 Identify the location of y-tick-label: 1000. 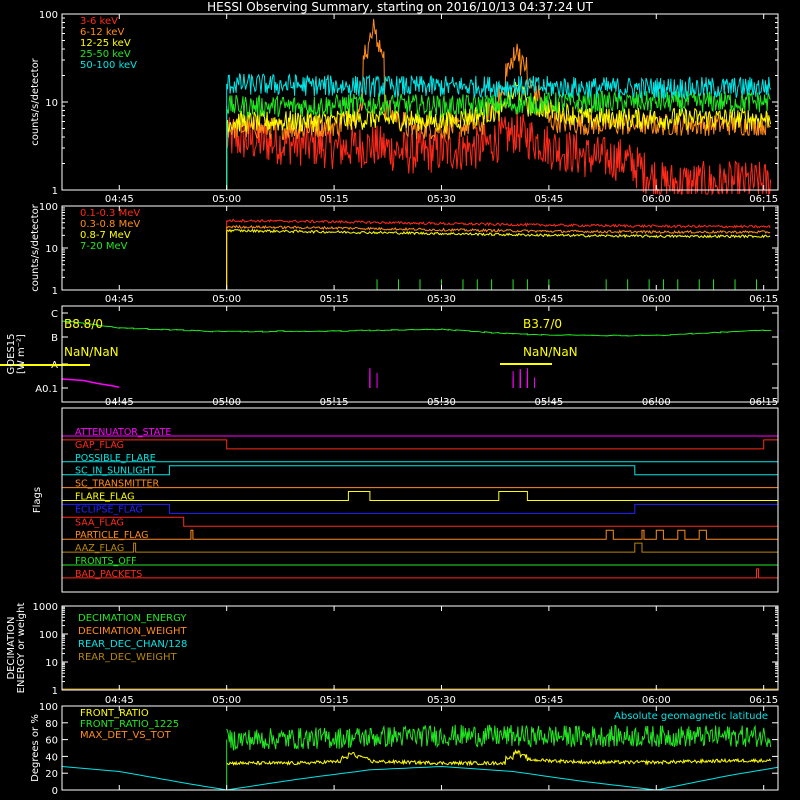
(45, 607).